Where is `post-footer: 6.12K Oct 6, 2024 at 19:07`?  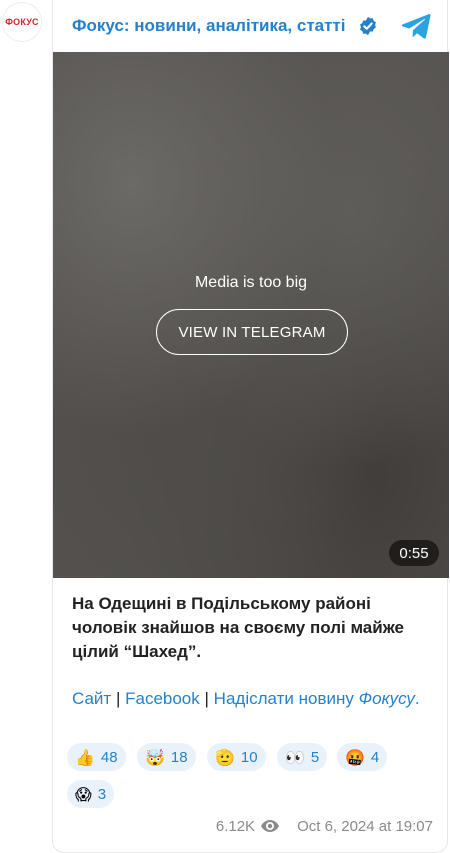 post-footer: 6.12K Oct 6, 2024 at 19:07 is located at coordinates (323, 826).